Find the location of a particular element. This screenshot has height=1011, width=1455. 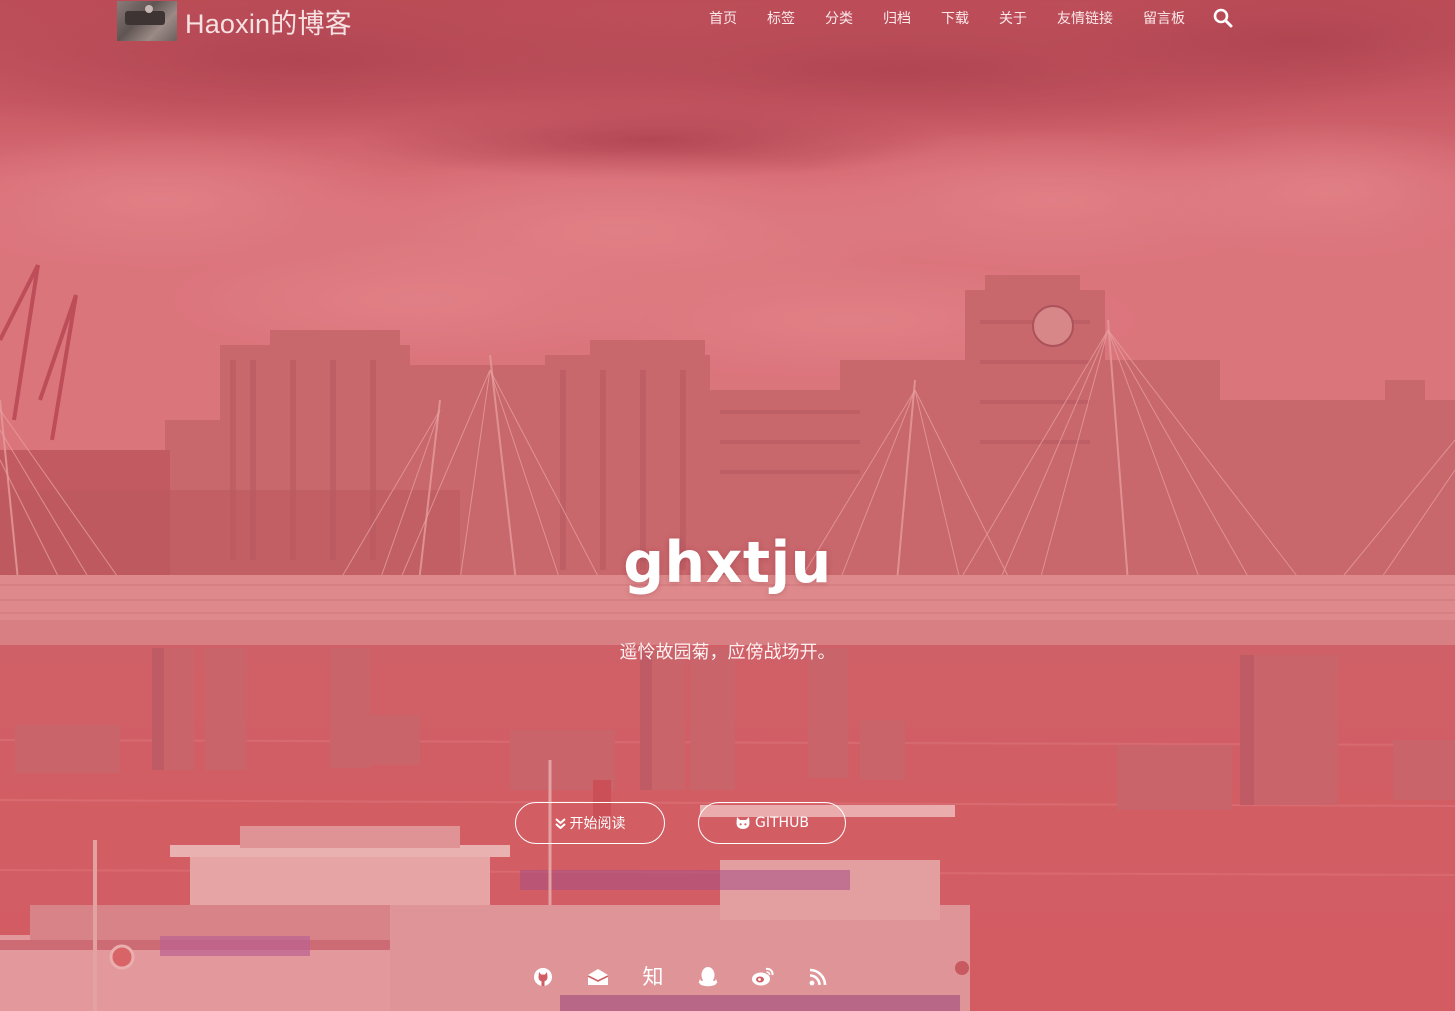

nav-item-archives: 归档 is located at coordinates (897, 18).